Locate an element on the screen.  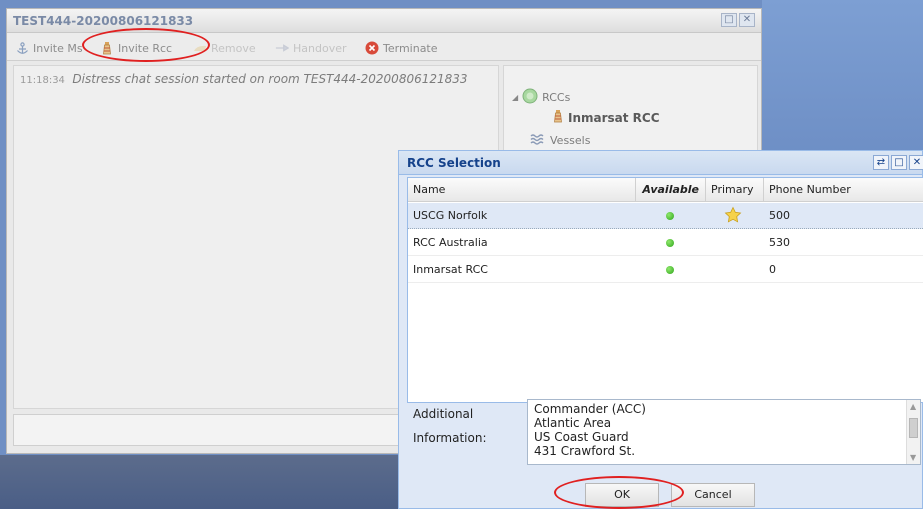
invite-rcc-button: Invite Rcc is located at coordinates (136, 48).